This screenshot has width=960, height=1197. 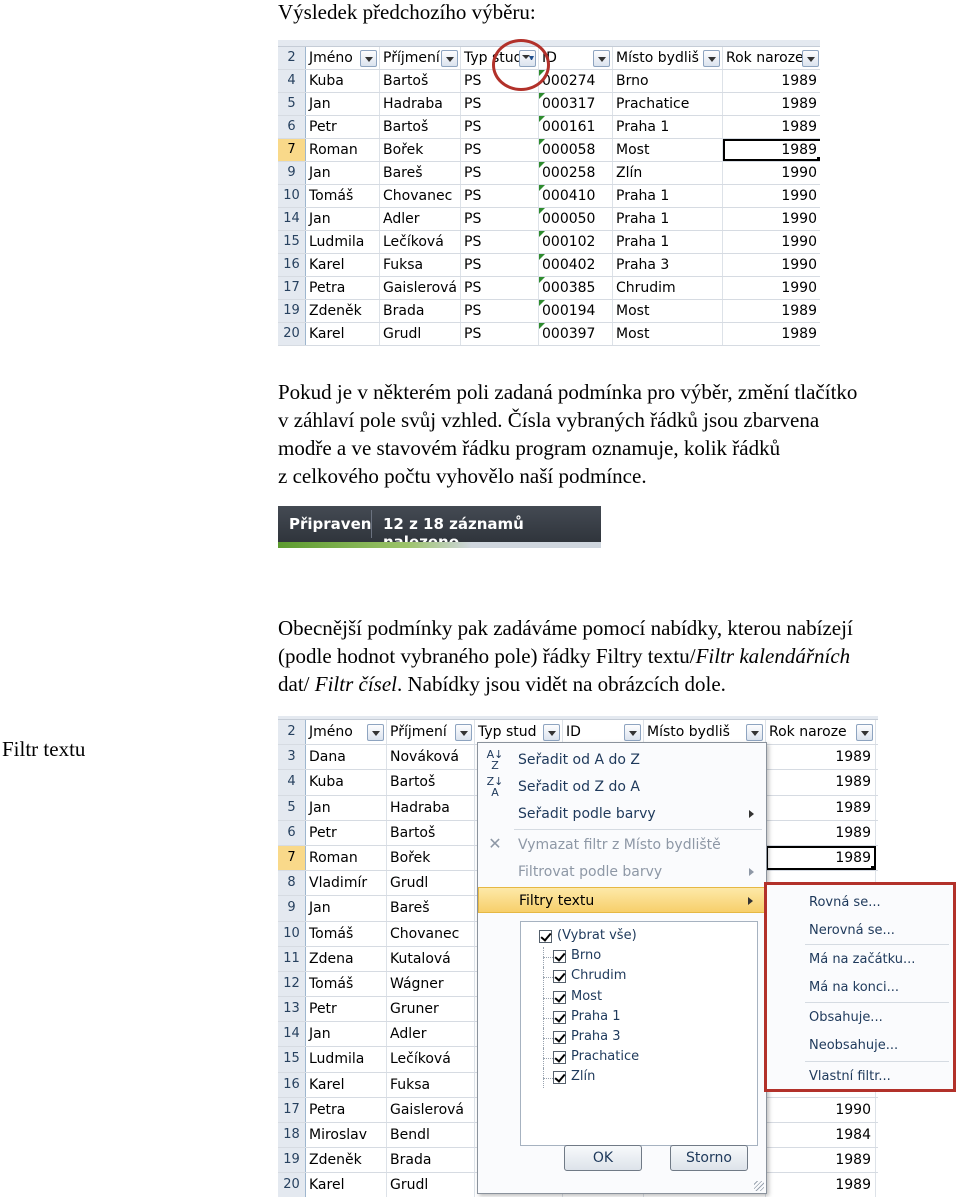 I want to click on table-cell: 1984, so click(x=821, y=1135).